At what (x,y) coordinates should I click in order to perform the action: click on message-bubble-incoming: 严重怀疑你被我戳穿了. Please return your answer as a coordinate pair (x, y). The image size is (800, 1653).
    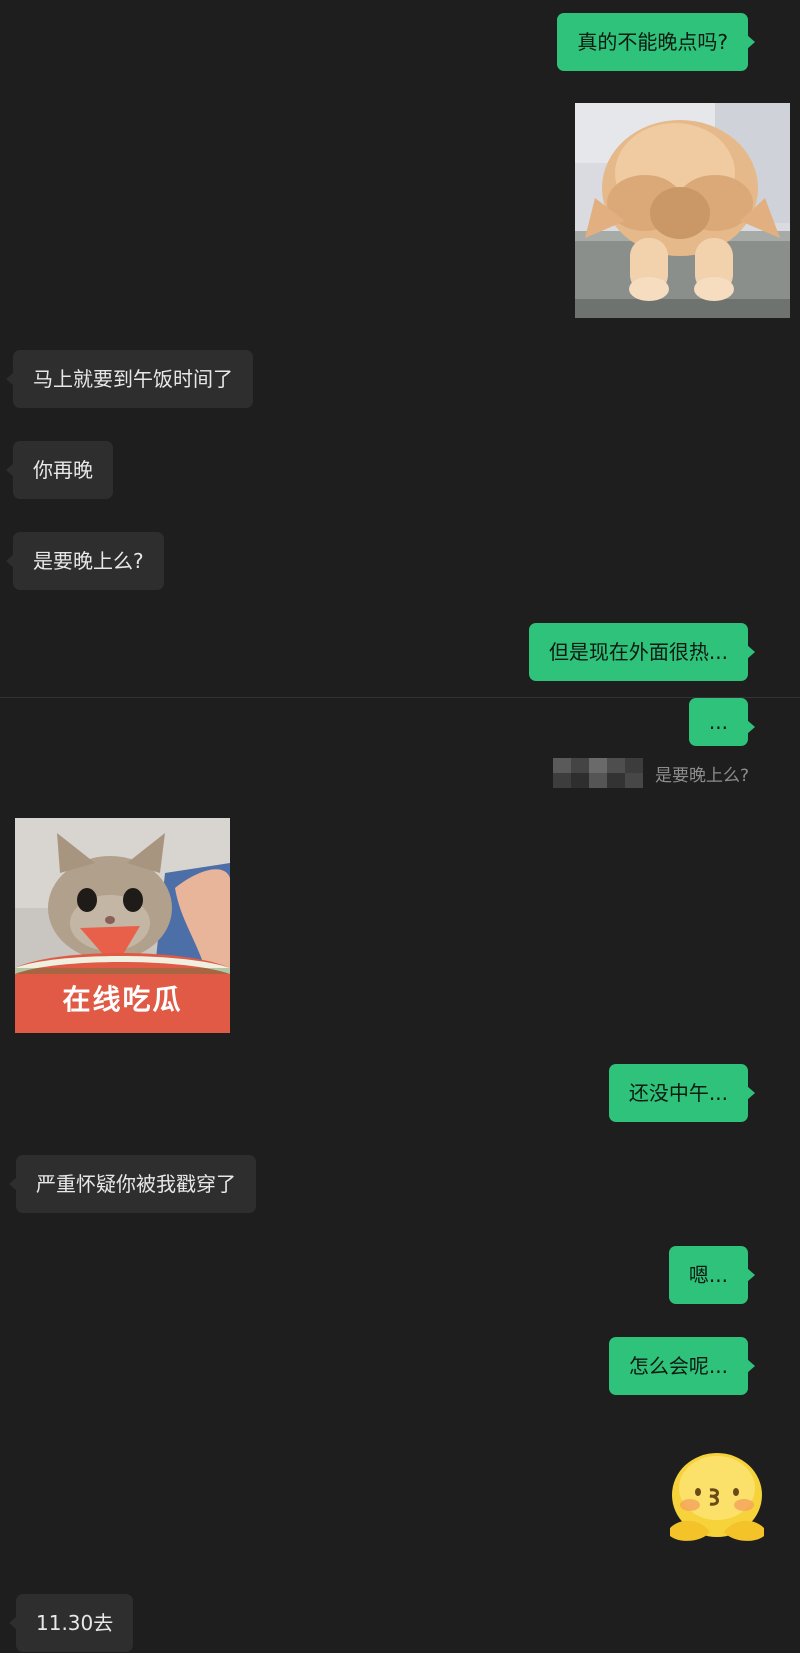
    Looking at the image, I should click on (132, 1184).